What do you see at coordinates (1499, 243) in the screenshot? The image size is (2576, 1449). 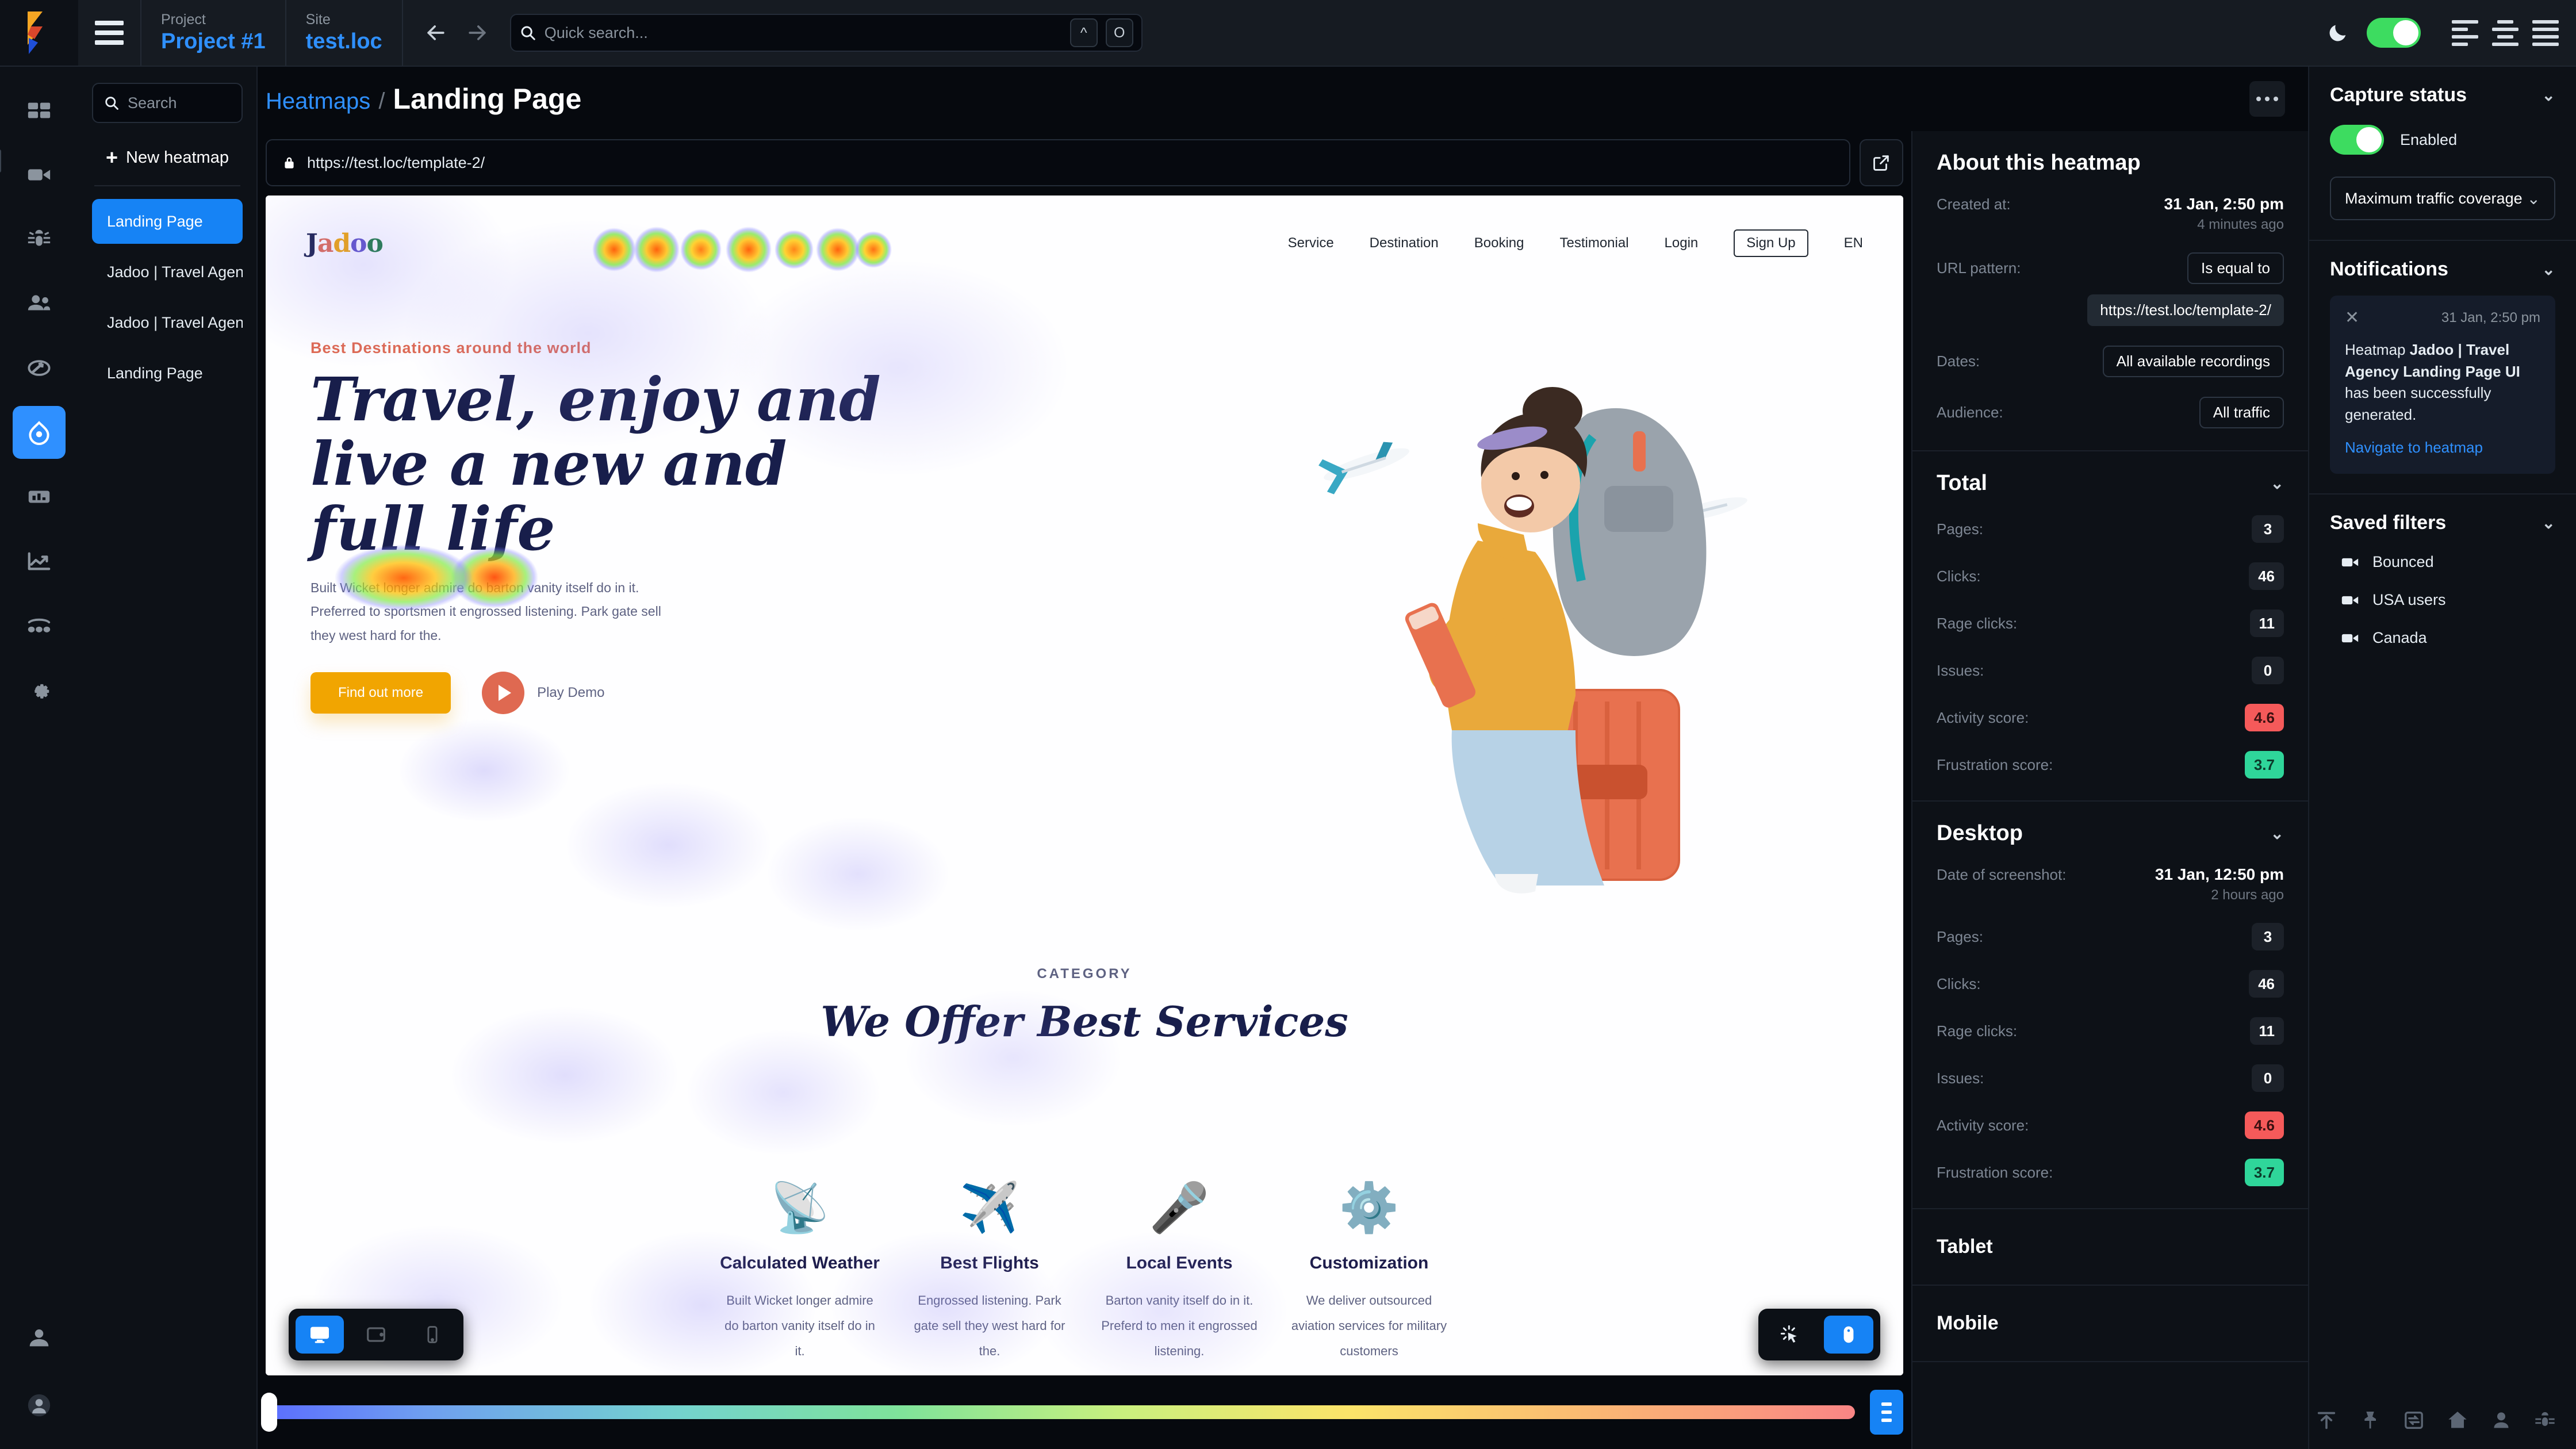 I see `preview-nav-link: Booking` at bounding box center [1499, 243].